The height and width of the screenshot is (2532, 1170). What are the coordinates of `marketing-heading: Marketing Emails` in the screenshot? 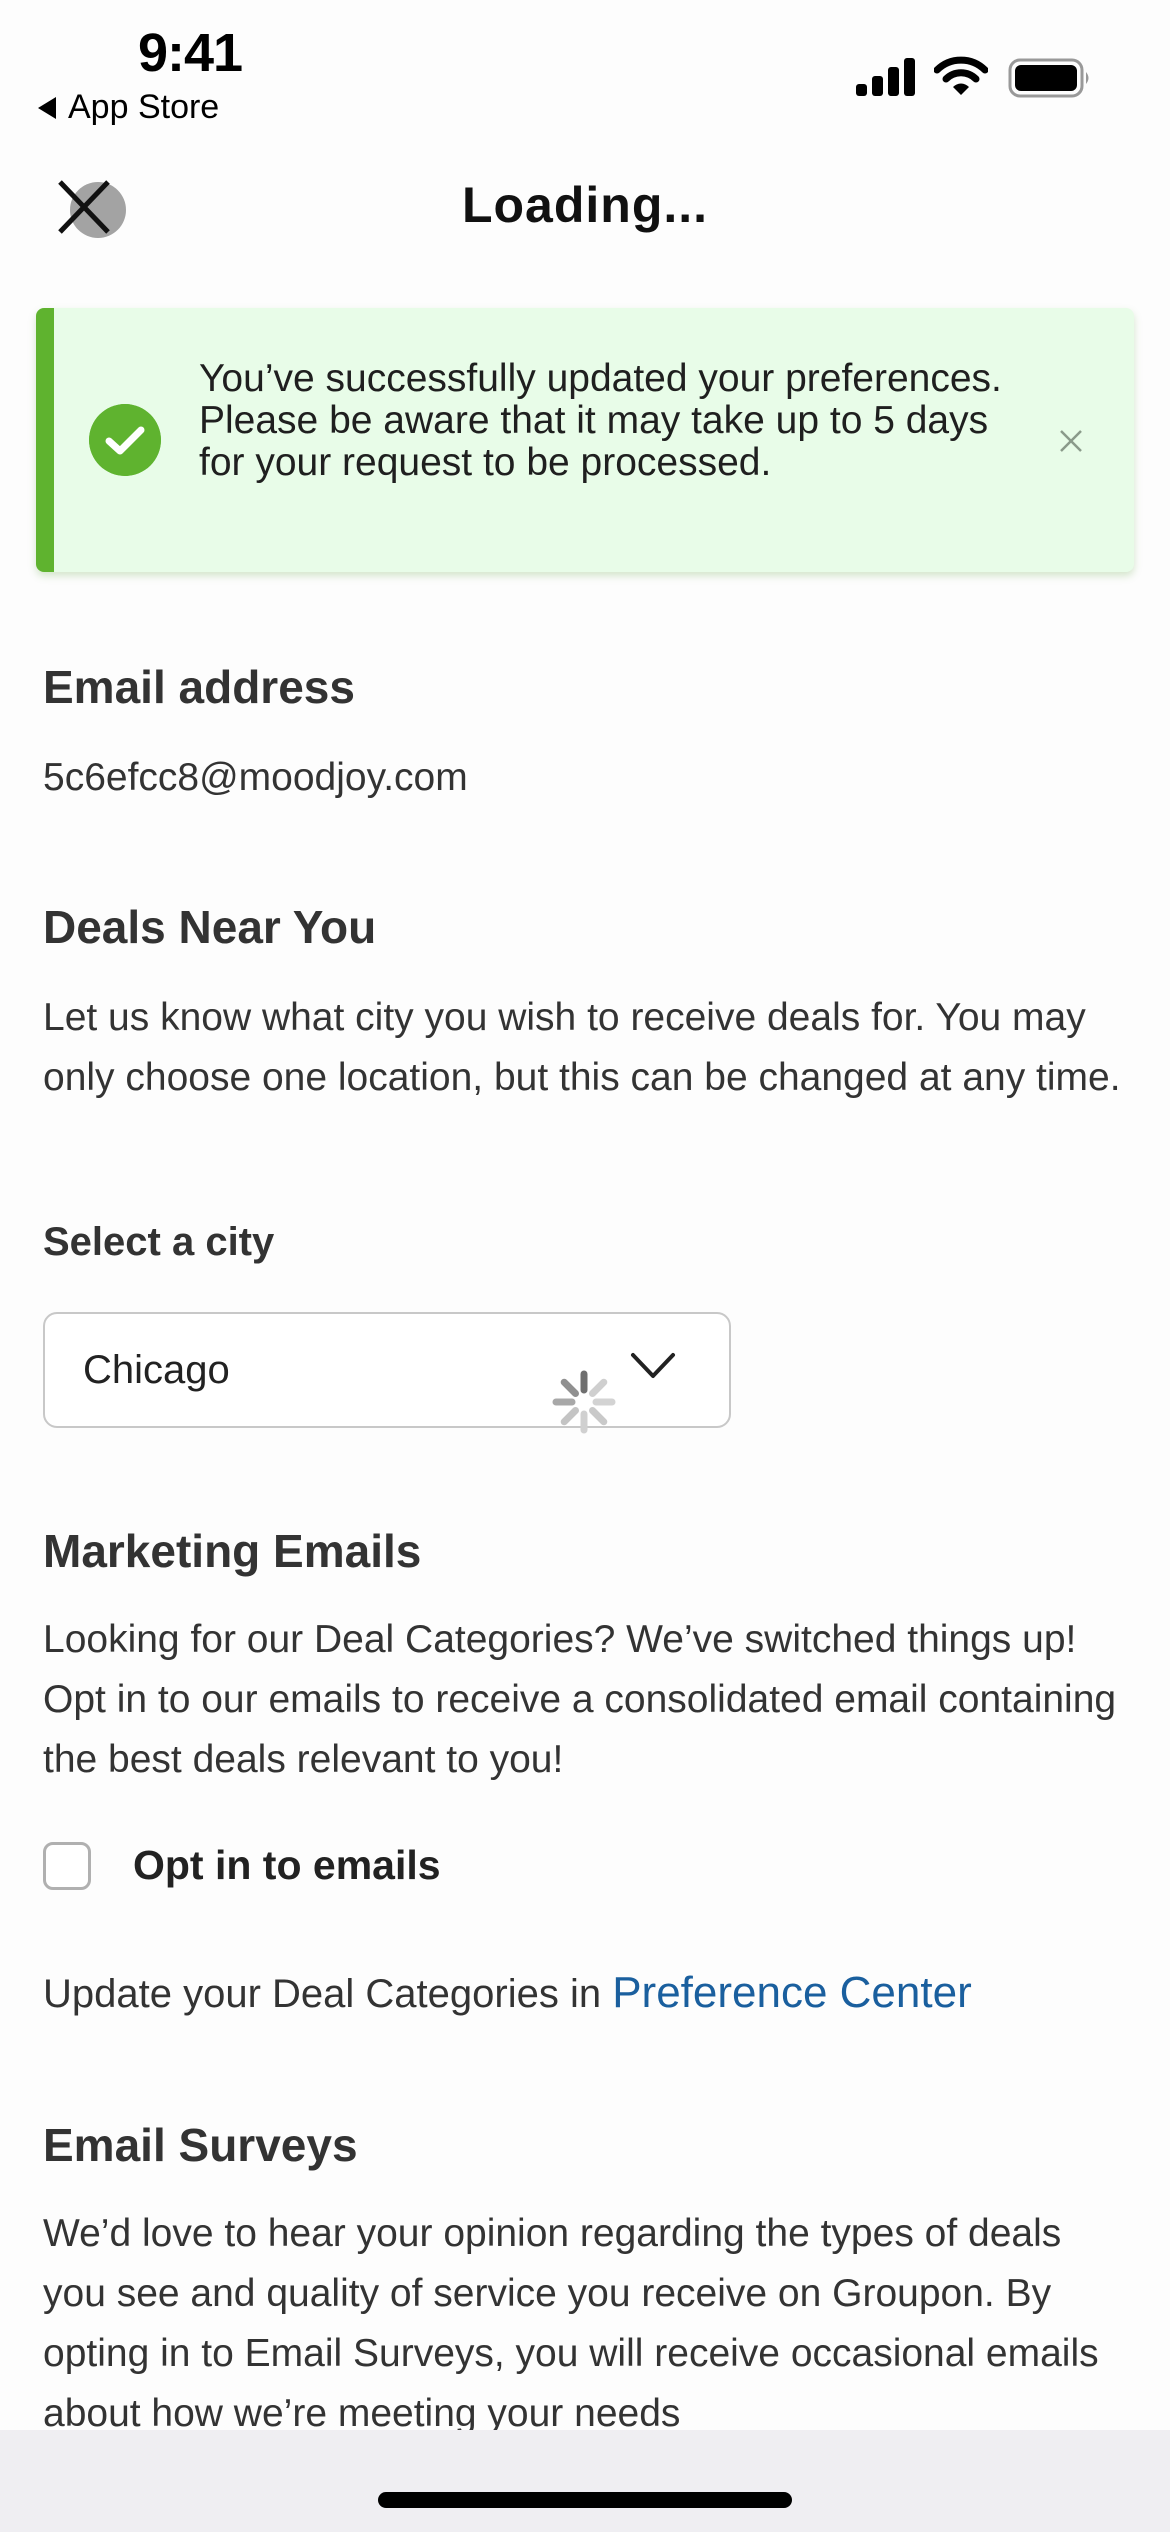 It's located at (232, 1551).